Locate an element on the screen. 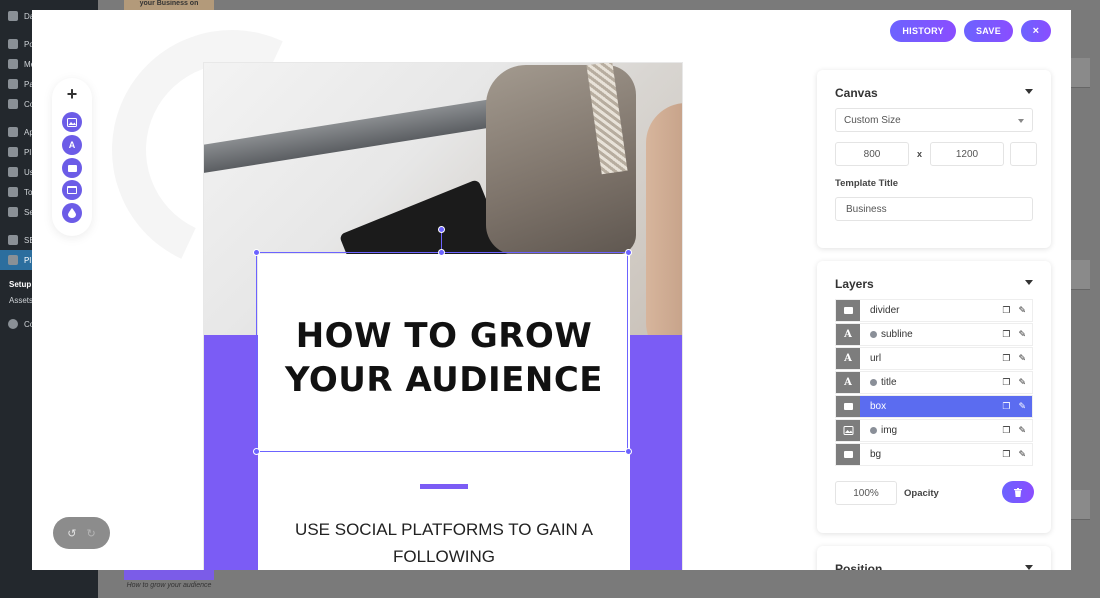 Image resolution: width=1100 pixels, height=598 pixels. trash-icon is located at coordinates (1018, 492).